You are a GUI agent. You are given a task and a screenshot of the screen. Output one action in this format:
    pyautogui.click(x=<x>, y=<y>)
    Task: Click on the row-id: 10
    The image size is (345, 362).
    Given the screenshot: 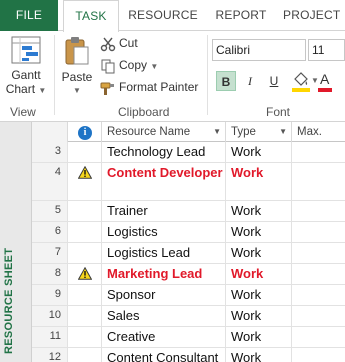 What is the action you would take?
    pyautogui.click(x=50, y=316)
    